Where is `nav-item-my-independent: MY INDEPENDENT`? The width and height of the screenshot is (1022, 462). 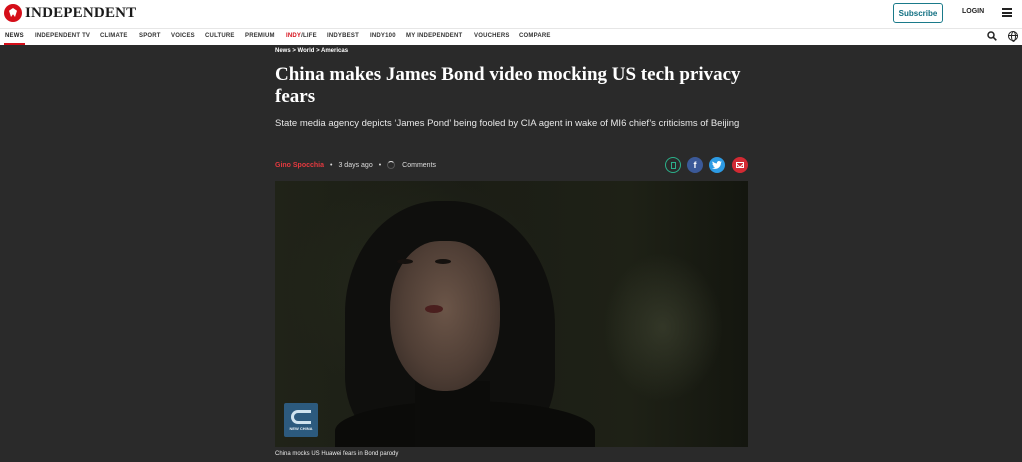
nav-item-my-independent: MY INDEPENDENT is located at coordinates (434, 36).